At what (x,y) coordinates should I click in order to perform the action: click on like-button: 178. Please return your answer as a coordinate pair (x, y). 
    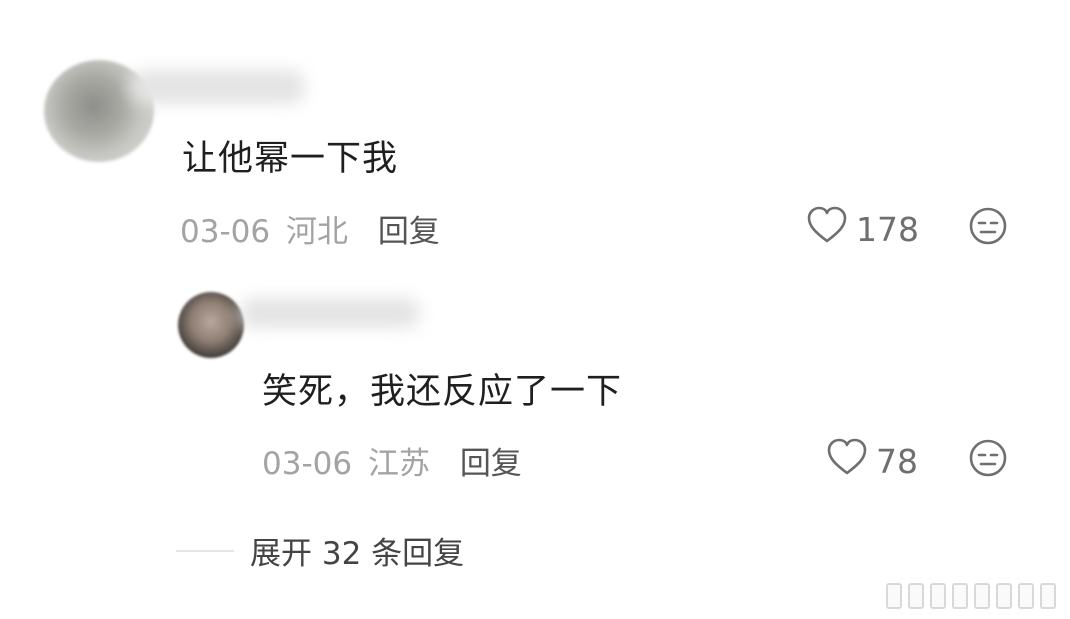
    Looking at the image, I should click on (862, 229).